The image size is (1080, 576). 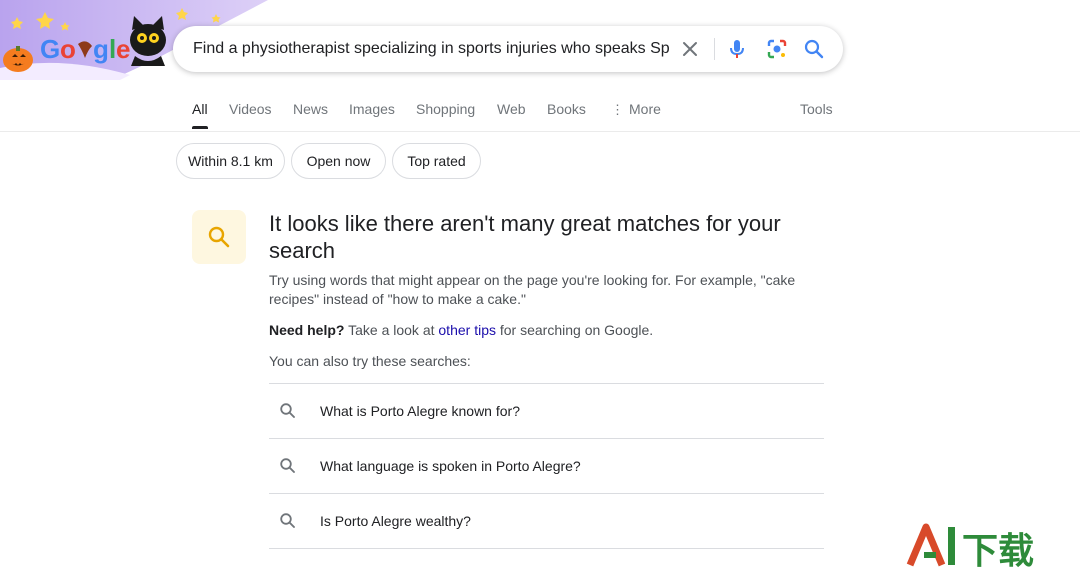 I want to click on chip-top-rated: Top rated, so click(x=436, y=161).